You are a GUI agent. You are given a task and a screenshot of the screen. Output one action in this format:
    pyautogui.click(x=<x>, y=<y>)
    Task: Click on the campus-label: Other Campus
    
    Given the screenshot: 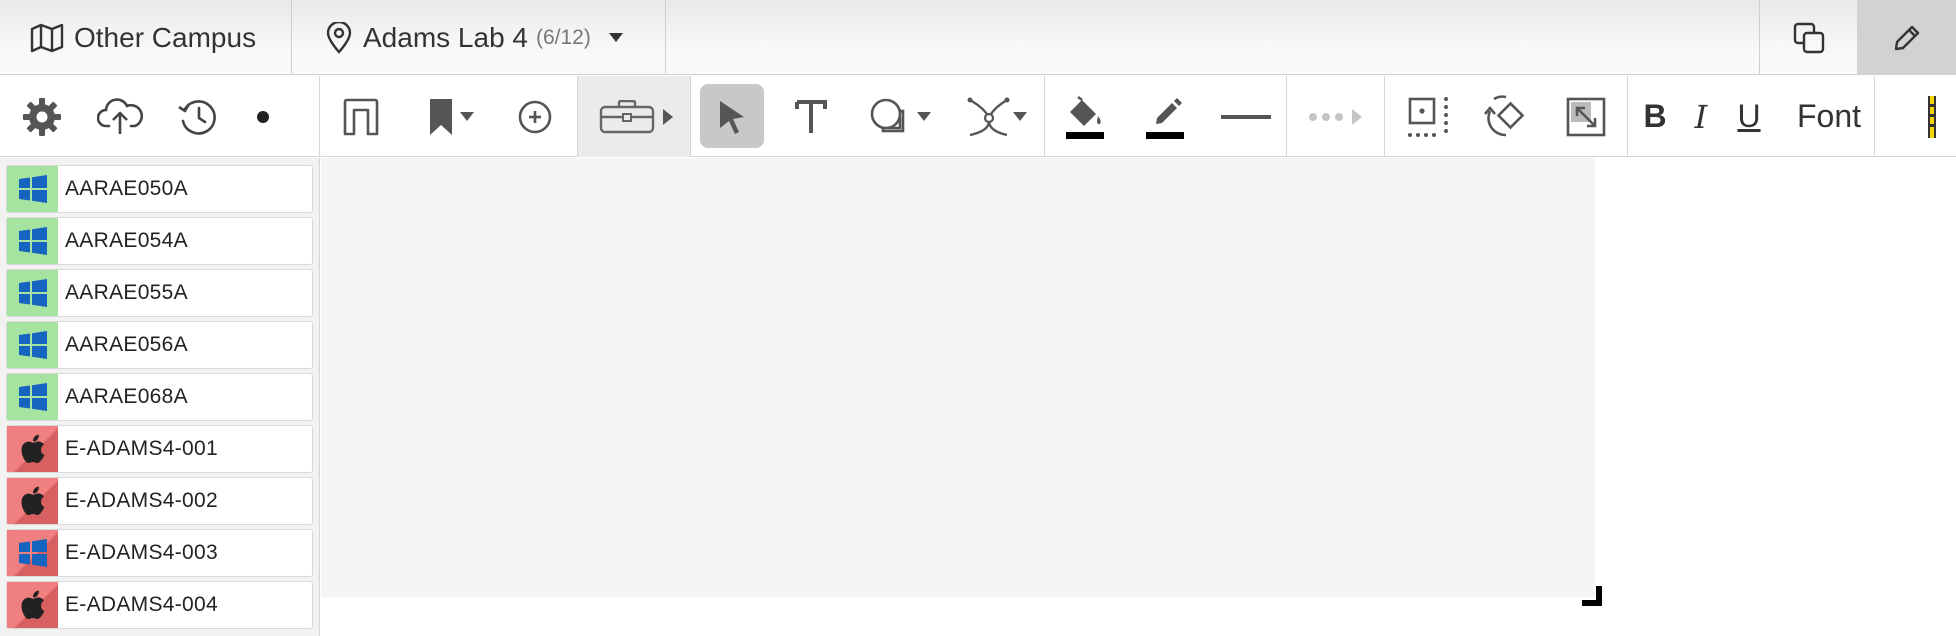 What is the action you would take?
    pyautogui.click(x=165, y=37)
    